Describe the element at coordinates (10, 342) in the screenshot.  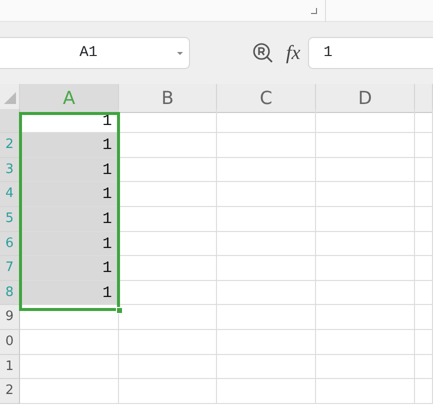
I see `row-header: 0` at that location.